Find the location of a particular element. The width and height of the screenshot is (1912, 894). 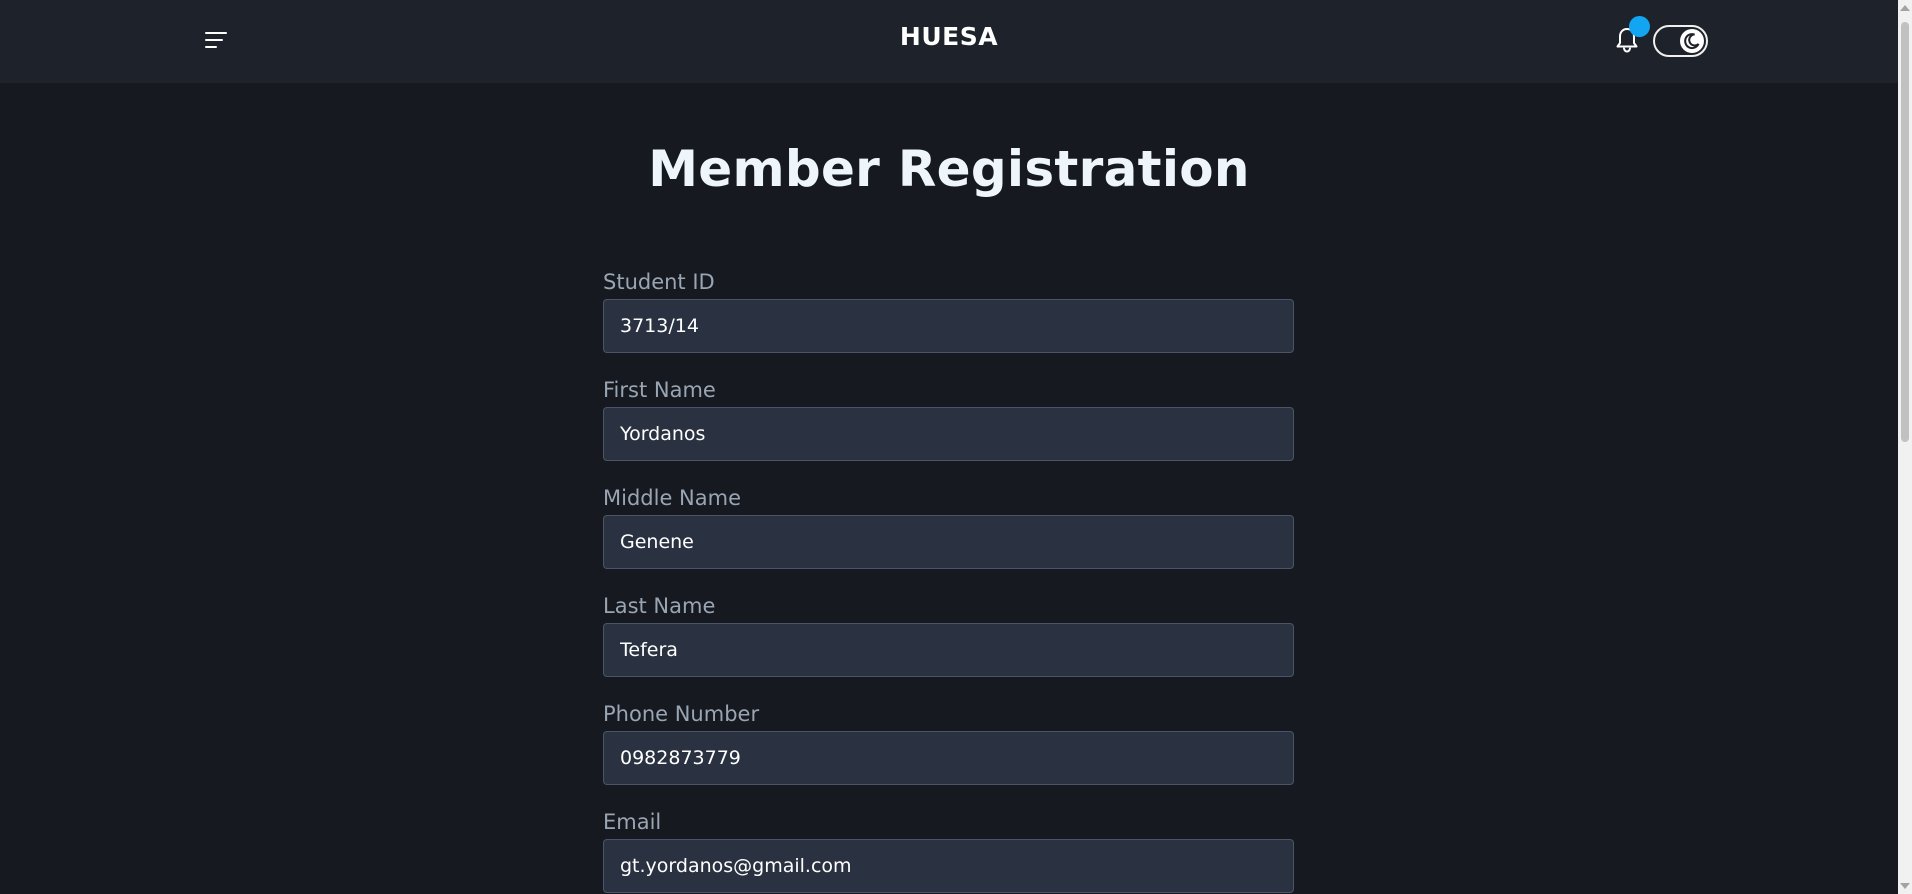

middle-name-input is located at coordinates (948, 542).